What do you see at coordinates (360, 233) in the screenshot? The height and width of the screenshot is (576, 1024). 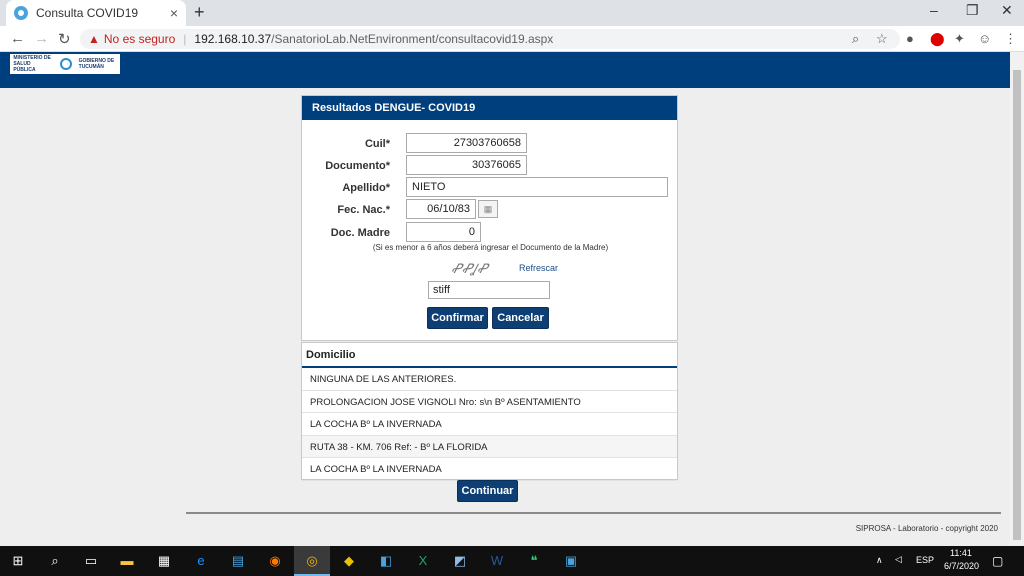 I see `docmadre-label: Doc. Madre` at bounding box center [360, 233].